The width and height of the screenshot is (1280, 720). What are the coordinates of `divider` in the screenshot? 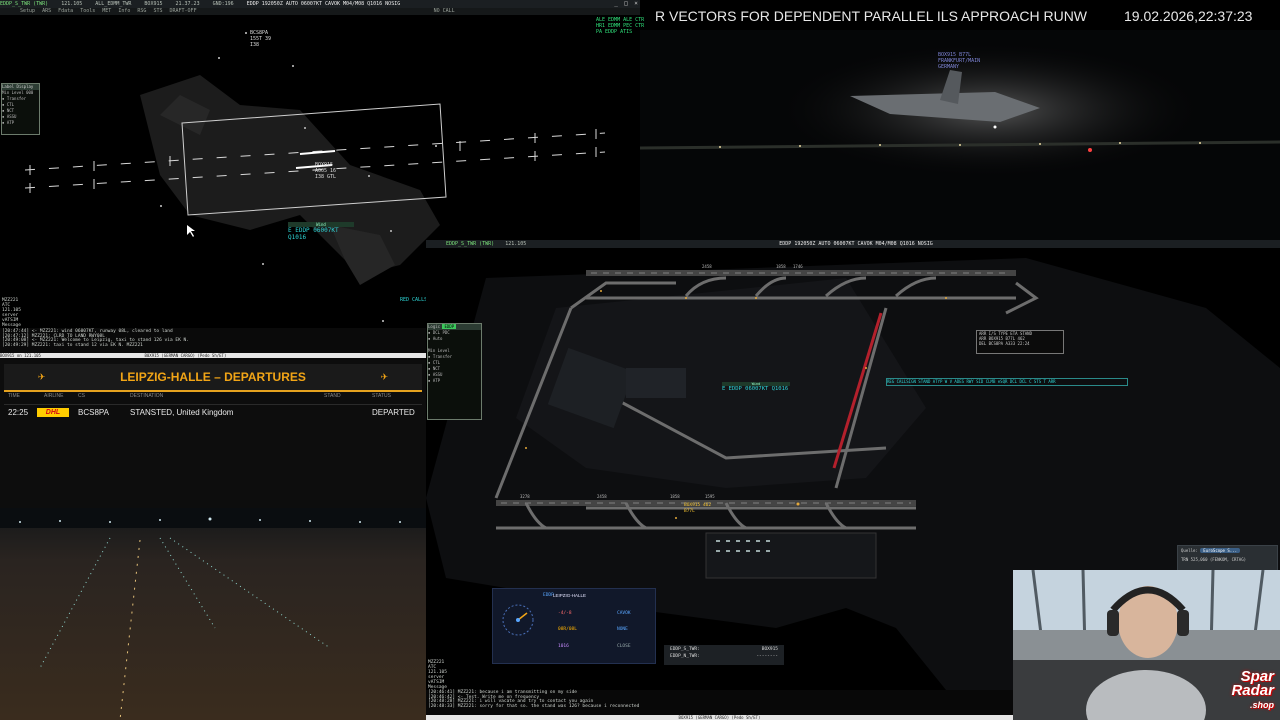 It's located at (213, 404).